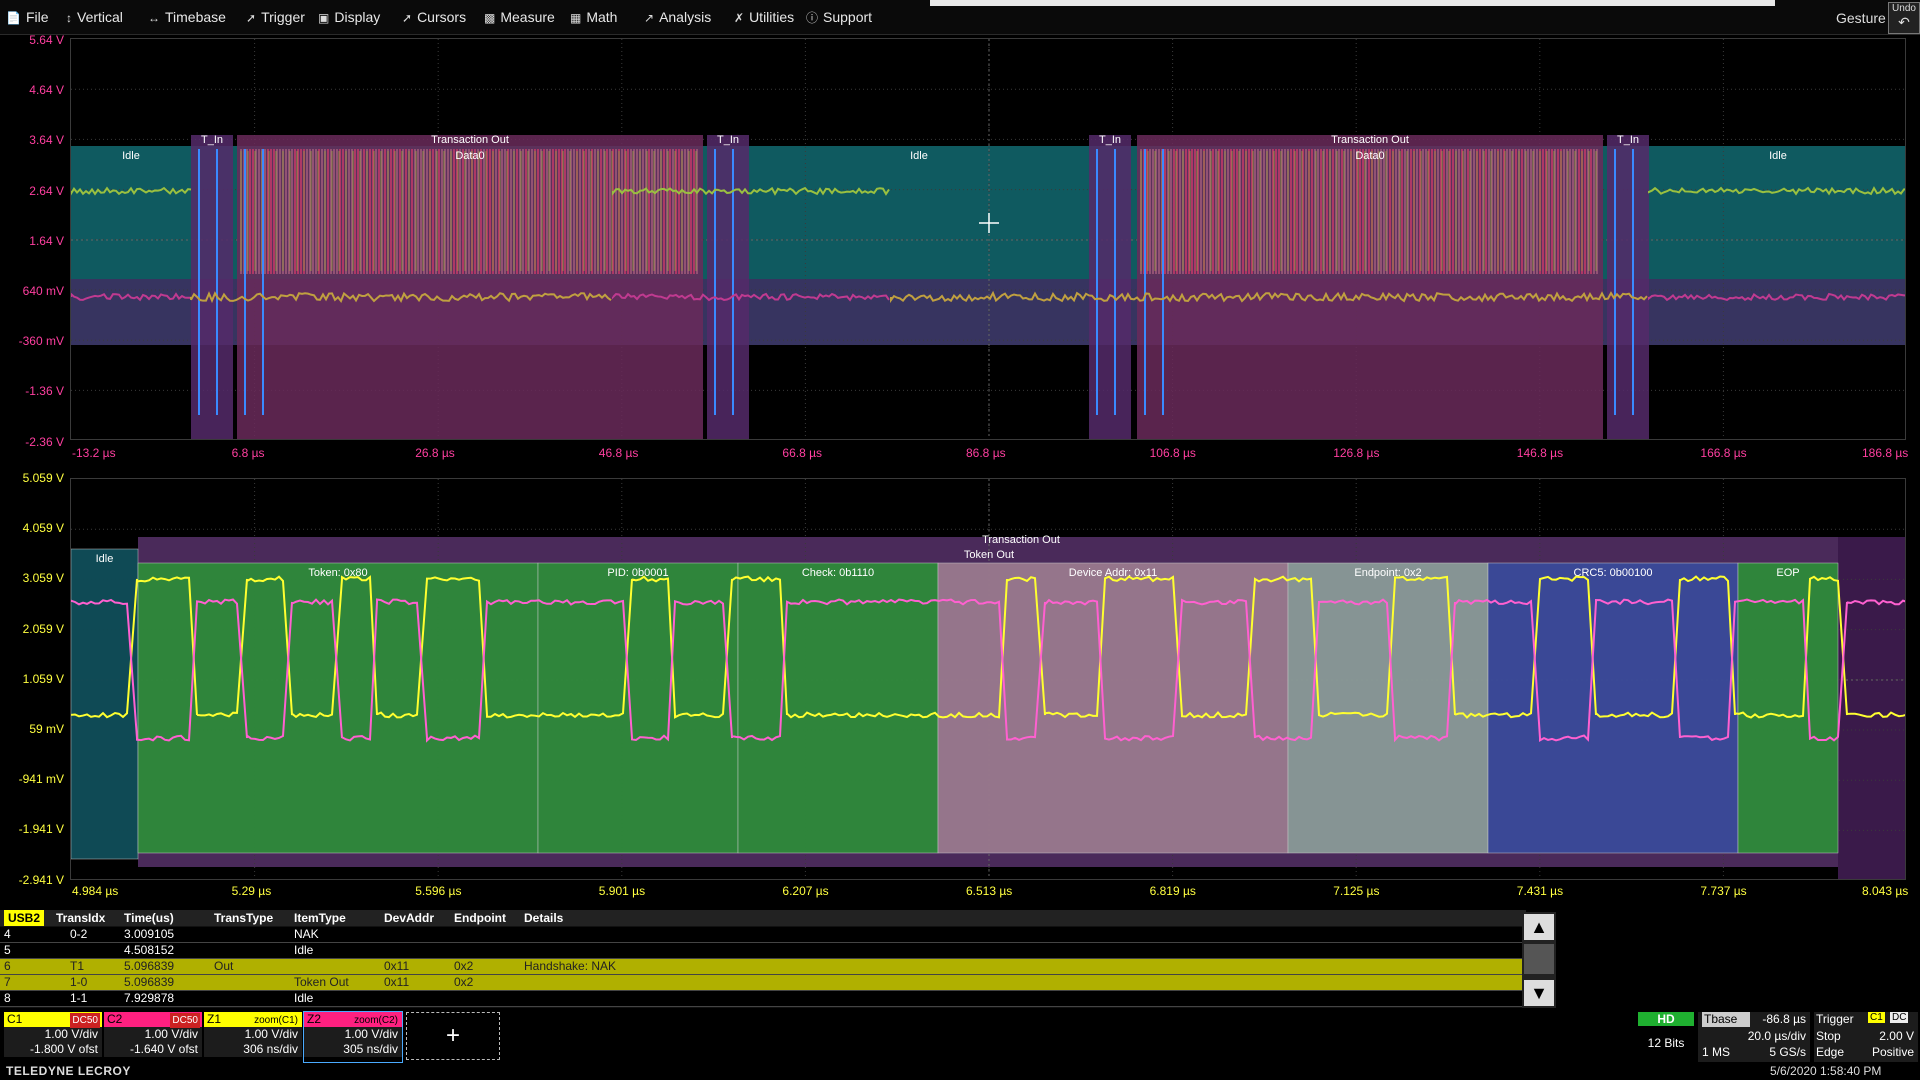  Describe the element at coordinates (1835, 1019) in the screenshot. I see `trigger-label: Trigger` at that location.